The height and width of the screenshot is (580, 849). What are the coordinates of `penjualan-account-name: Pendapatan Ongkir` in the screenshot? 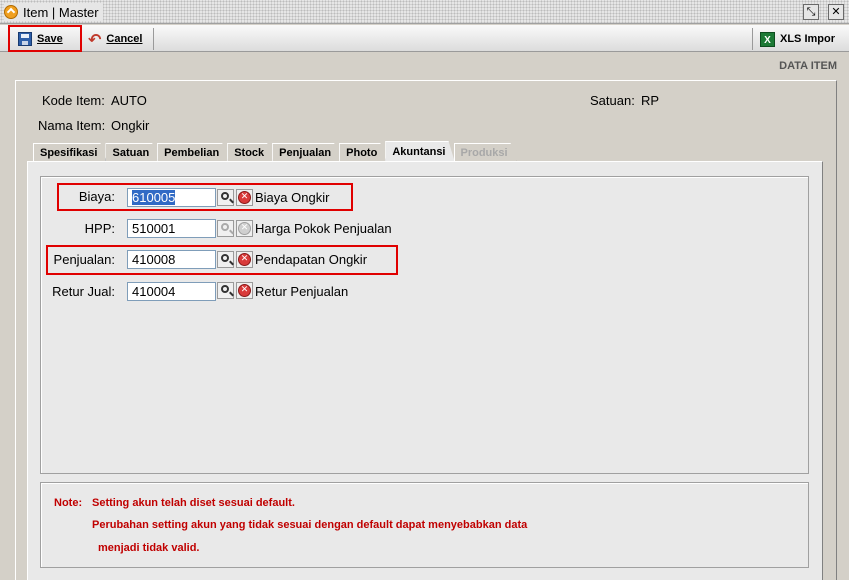 It's located at (311, 259).